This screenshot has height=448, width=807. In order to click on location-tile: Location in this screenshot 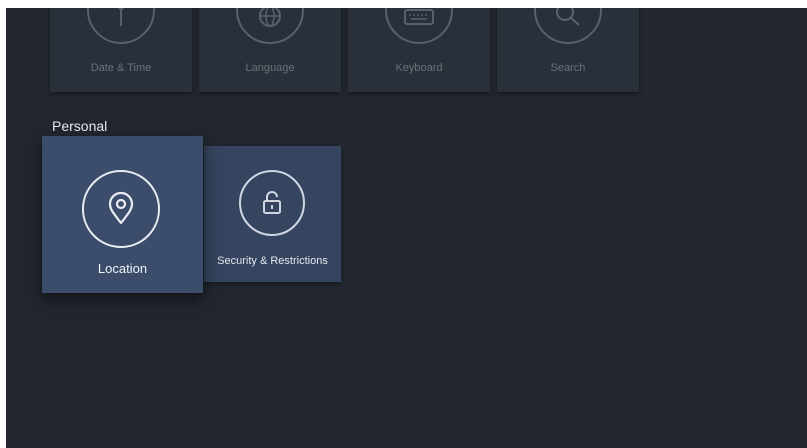, I will do `click(122, 214)`.